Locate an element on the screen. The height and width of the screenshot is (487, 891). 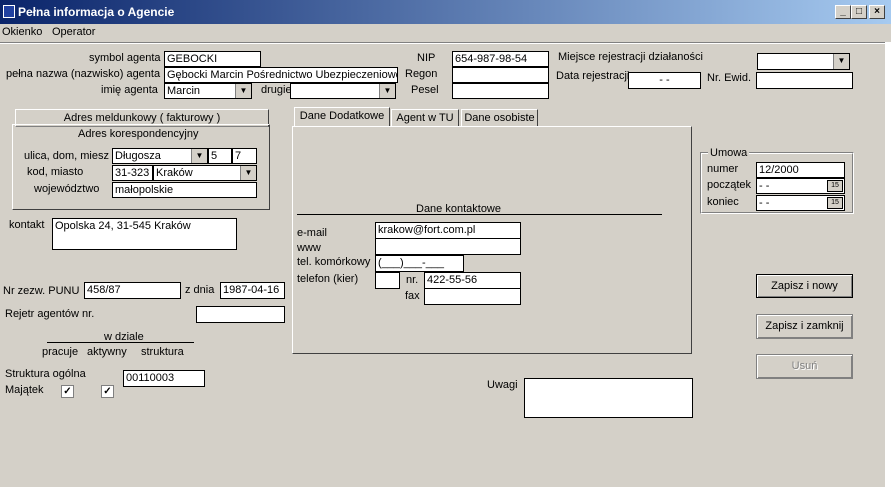
contact-field: Opolska 24, 31-545 Kraków is located at coordinates (144, 234).